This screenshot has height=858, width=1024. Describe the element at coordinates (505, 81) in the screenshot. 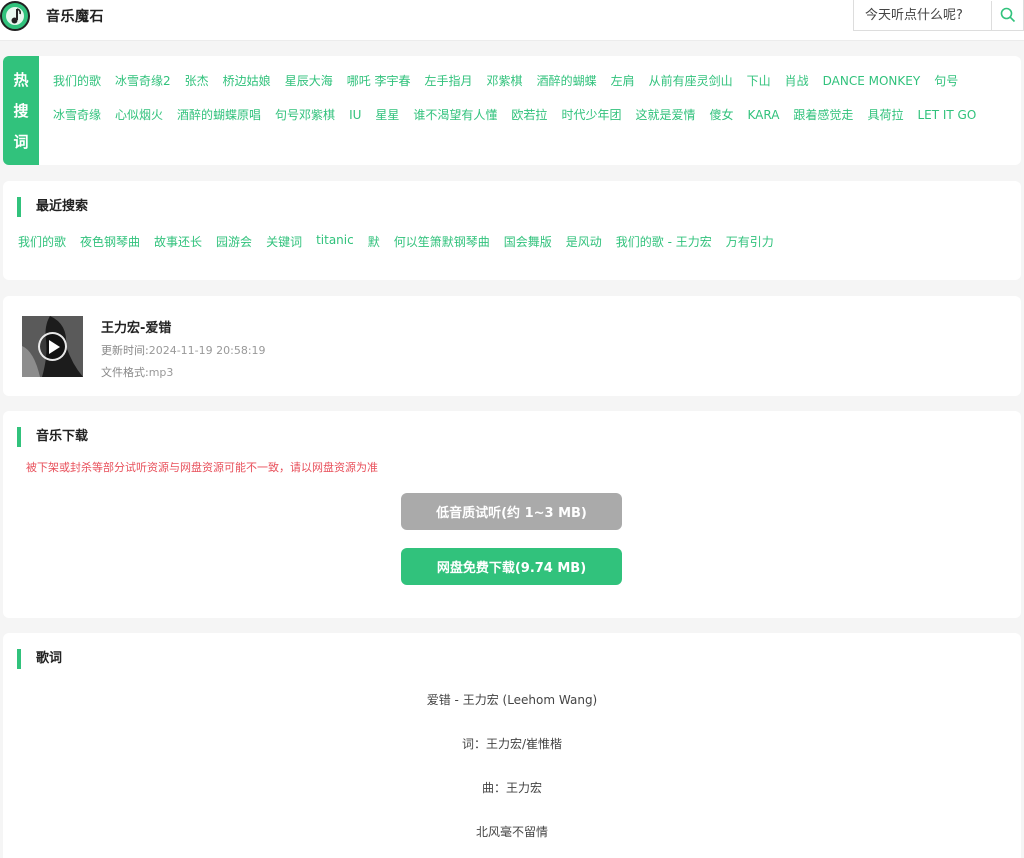

I see `hot-search-item: 邓紫棋` at that location.